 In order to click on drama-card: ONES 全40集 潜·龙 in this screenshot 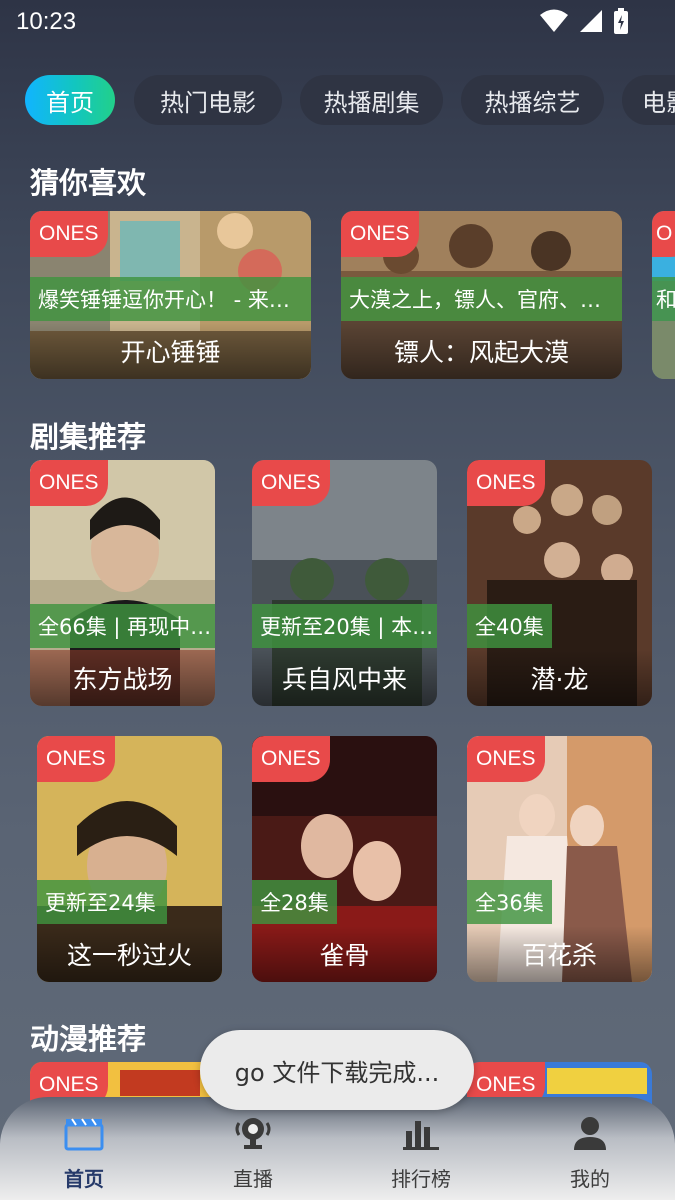, I will do `click(559, 583)`.